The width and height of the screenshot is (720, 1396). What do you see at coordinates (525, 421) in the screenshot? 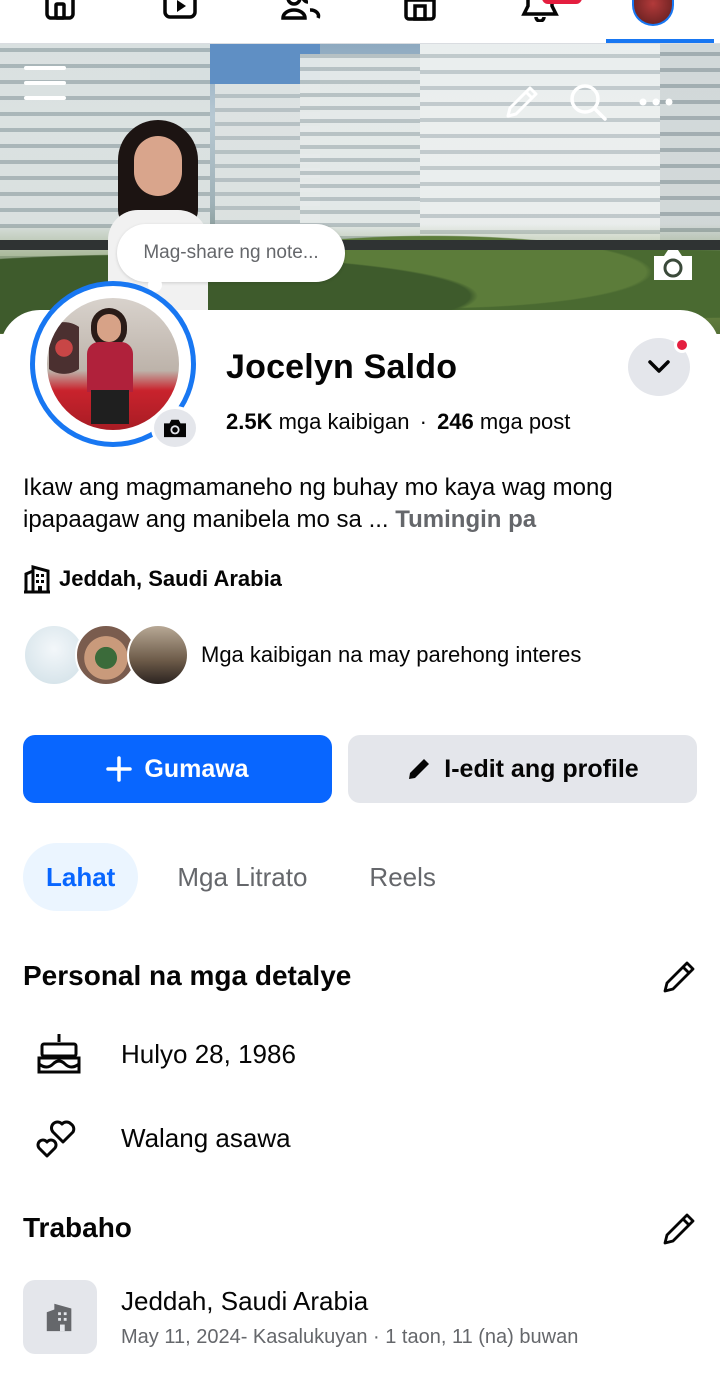
I see `posts-label: mga post` at bounding box center [525, 421].